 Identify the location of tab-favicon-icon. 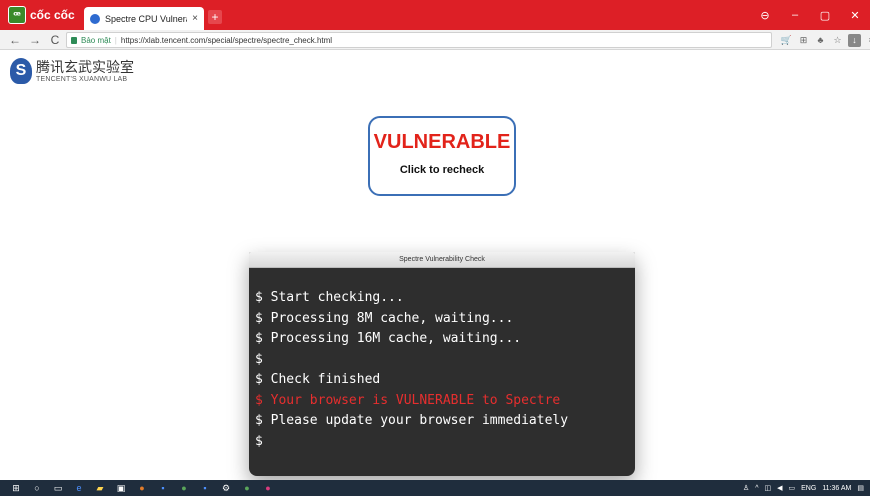
(95, 18).